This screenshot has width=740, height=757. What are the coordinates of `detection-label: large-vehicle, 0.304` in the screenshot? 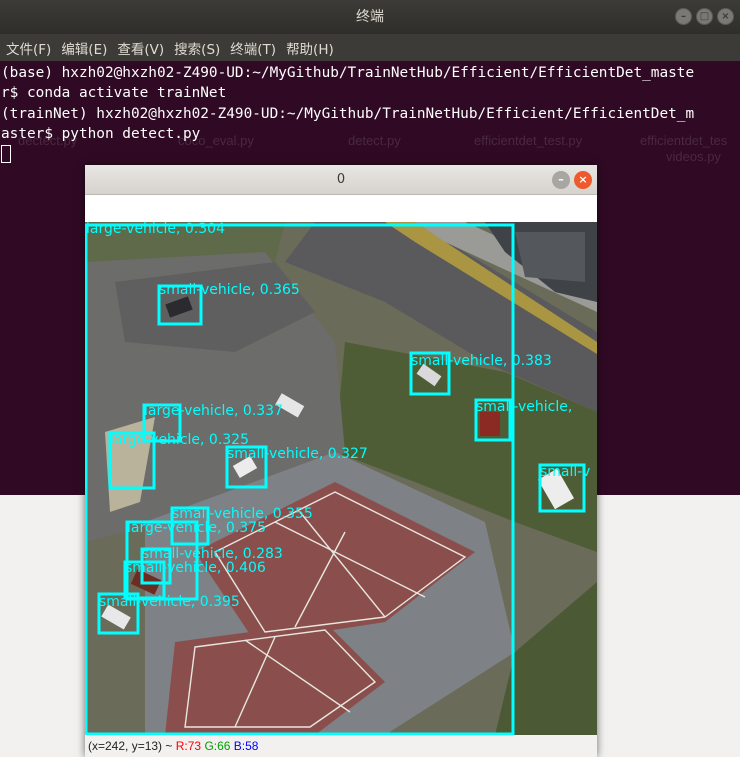 It's located at (155, 229).